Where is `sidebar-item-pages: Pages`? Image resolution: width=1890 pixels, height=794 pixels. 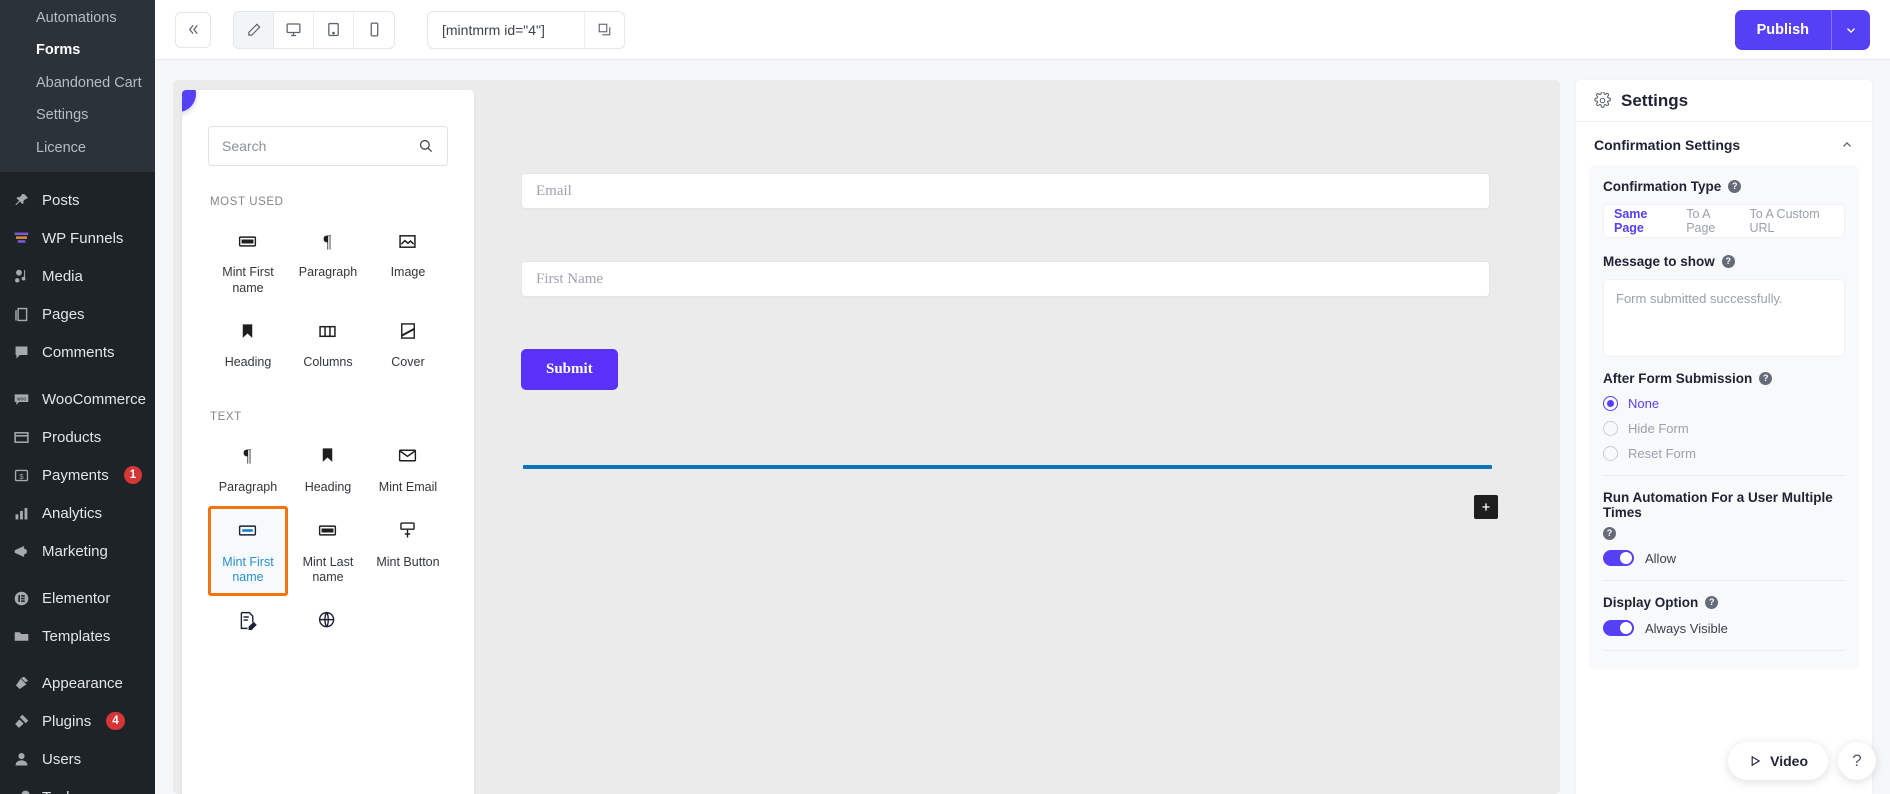
sidebar-item-pages: Pages is located at coordinates (77, 314).